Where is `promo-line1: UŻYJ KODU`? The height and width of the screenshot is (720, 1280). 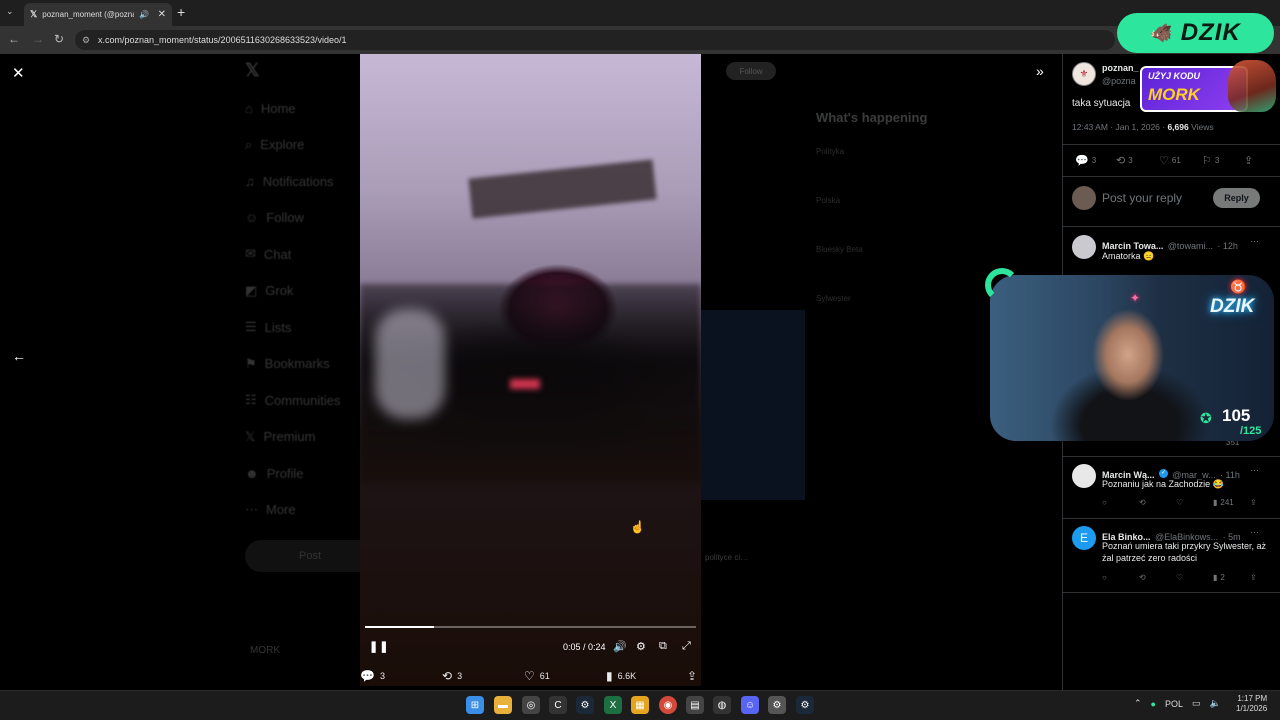
promo-line1: UŻYJ KODU is located at coordinates (1174, 76).